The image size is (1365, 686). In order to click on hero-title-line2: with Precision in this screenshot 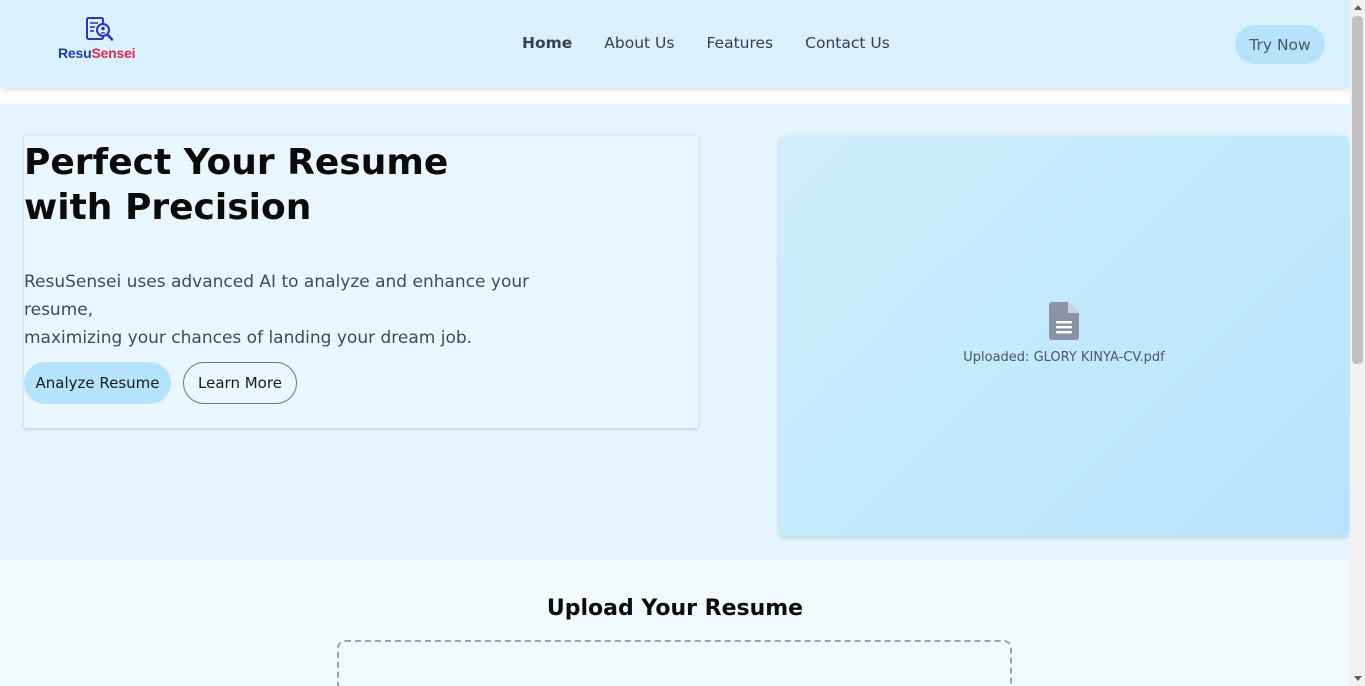, I will do `click(168, 207)`.